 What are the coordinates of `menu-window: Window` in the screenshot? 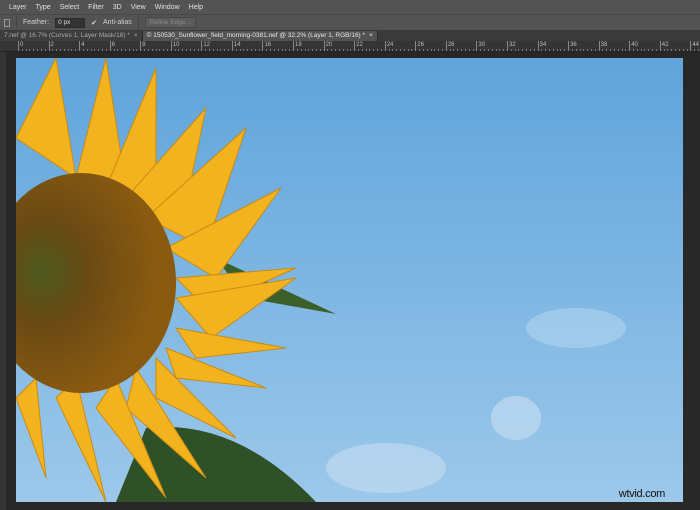 It's located at (167, 7).